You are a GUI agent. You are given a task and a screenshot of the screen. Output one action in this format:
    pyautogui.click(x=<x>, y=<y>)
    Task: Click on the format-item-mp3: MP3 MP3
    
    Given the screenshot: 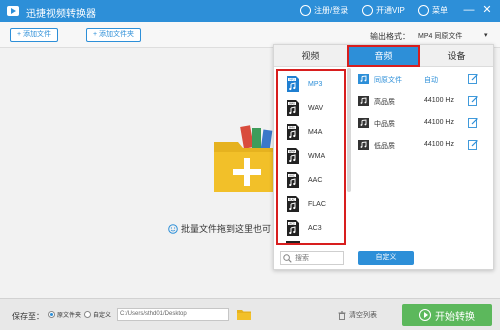 What is the action you would take?
    pyautogui.click(x=314, y=85)
    